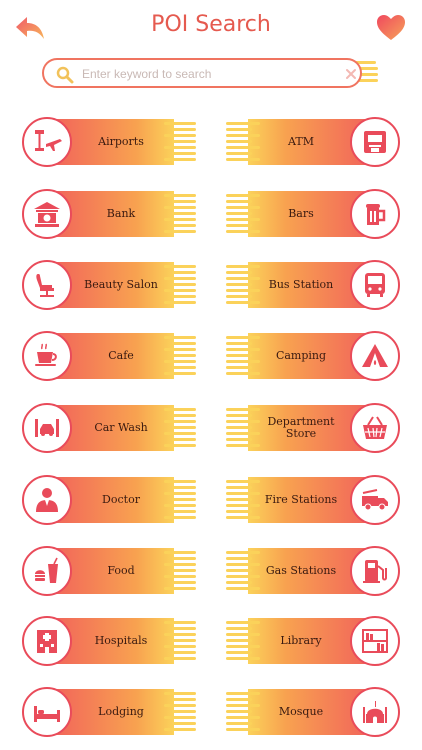 The image size is (422, 750). I want to click on poi-category-label: Doctor, so click(121, 499).